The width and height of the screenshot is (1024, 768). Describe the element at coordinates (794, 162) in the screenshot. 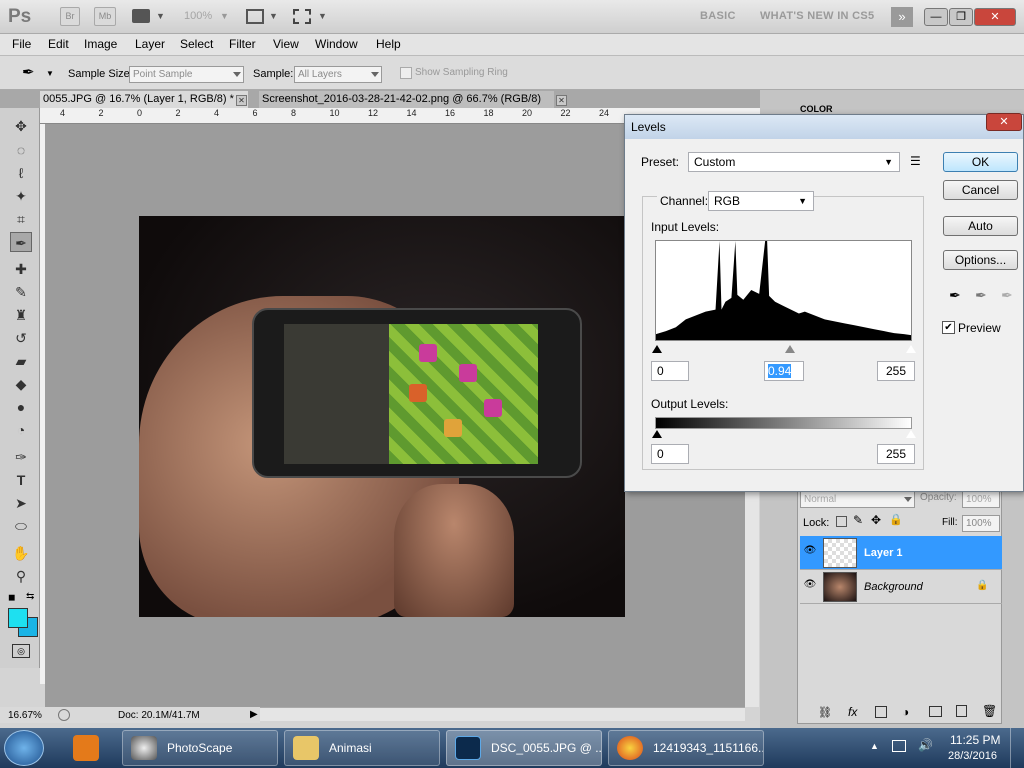

I see `preset-select: Custom ▼` at that location.